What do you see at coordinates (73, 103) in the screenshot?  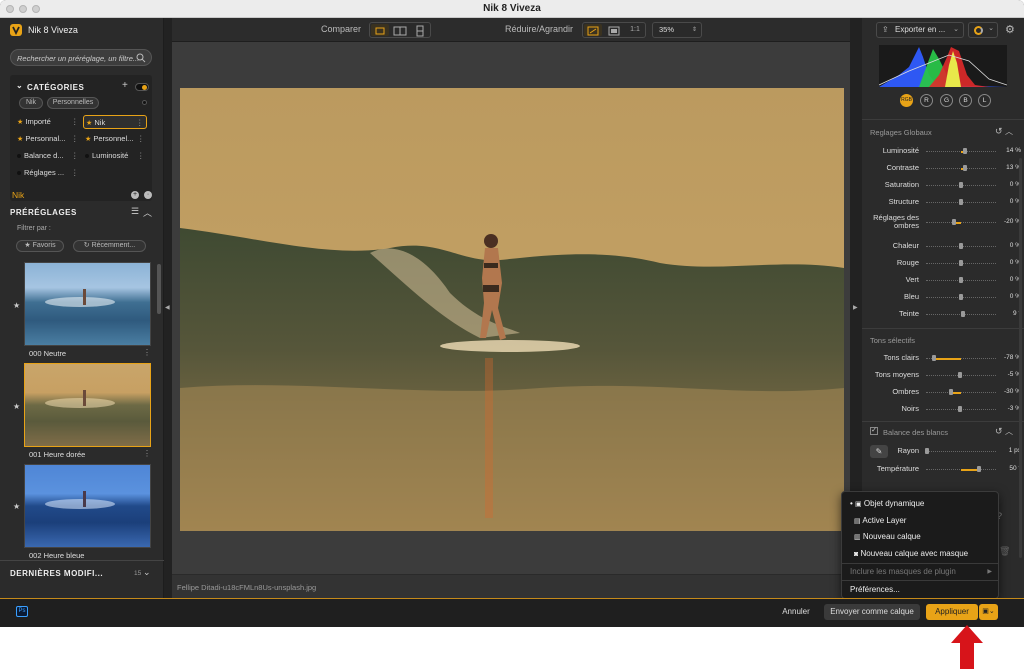 I see `tag-personnelles: Personnelles` at bounding box center [73, 103].